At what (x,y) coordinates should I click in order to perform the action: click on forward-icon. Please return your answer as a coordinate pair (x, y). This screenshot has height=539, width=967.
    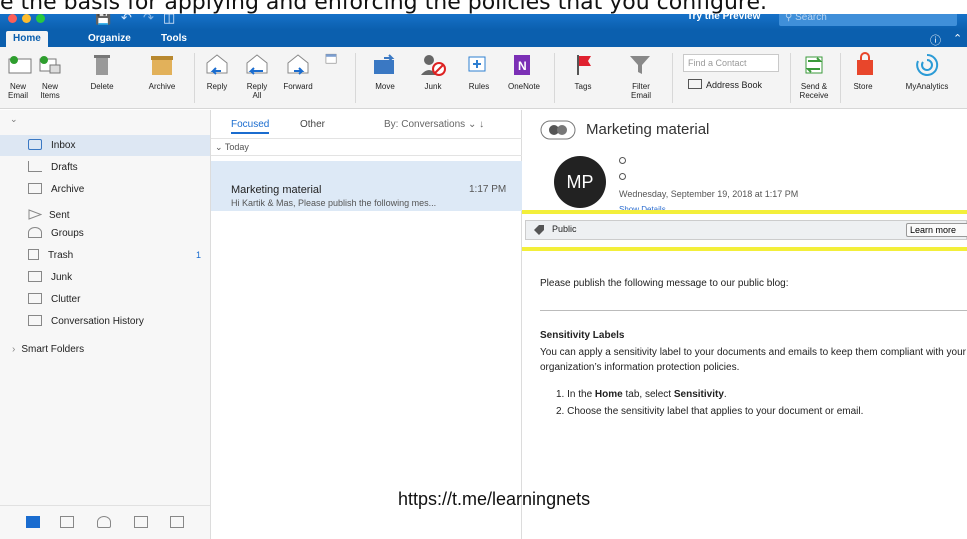
    Looking at the image, I should click on (298, 64).